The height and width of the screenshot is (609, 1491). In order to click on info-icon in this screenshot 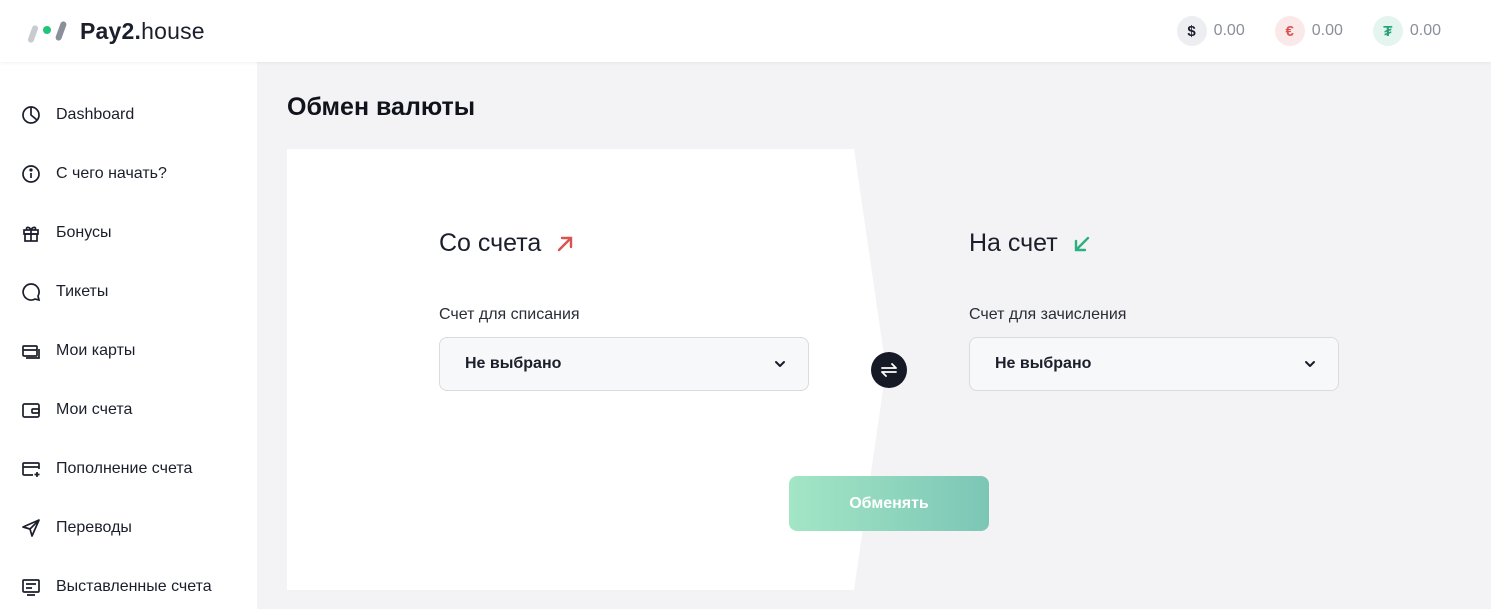, I will do `click(31, 174)`.